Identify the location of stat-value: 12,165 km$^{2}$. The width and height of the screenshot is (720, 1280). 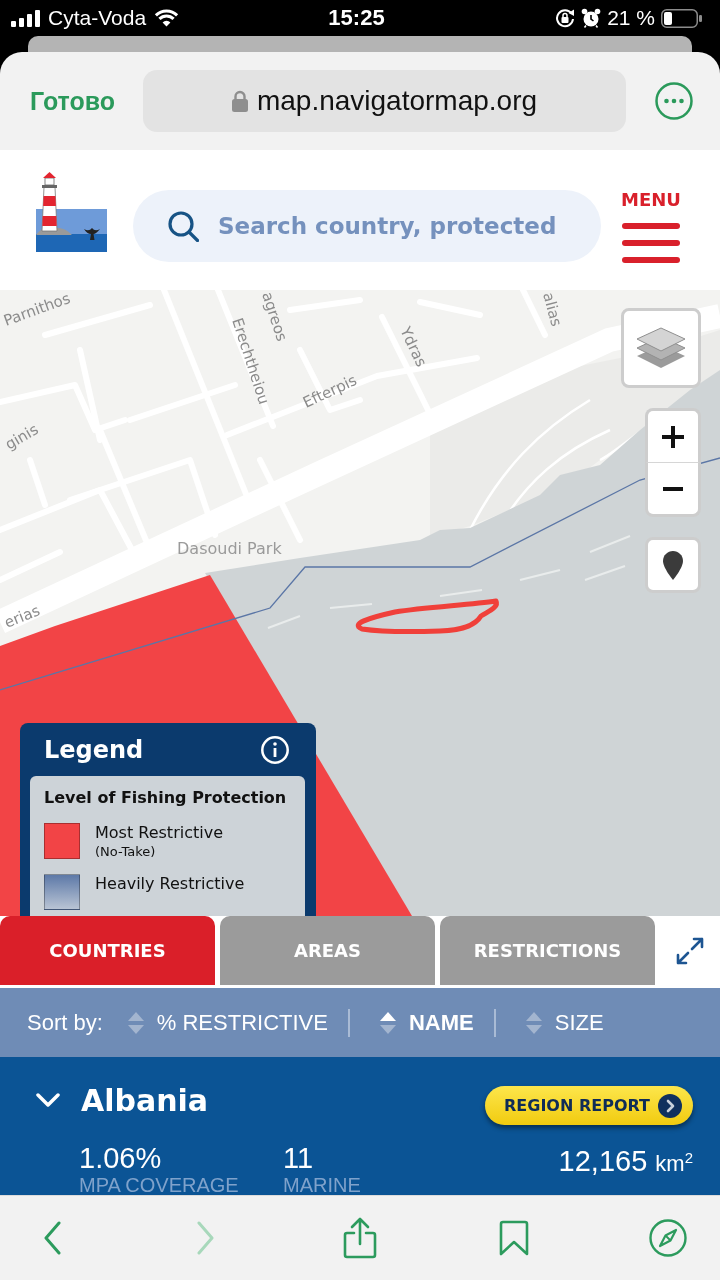
(625, 1162).